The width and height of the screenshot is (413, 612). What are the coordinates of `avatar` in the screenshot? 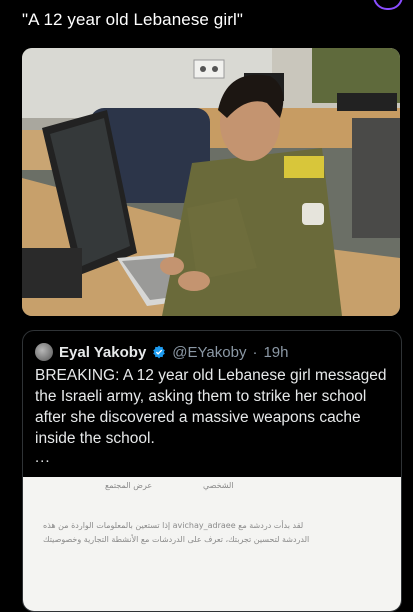 It's located at (44, 352).